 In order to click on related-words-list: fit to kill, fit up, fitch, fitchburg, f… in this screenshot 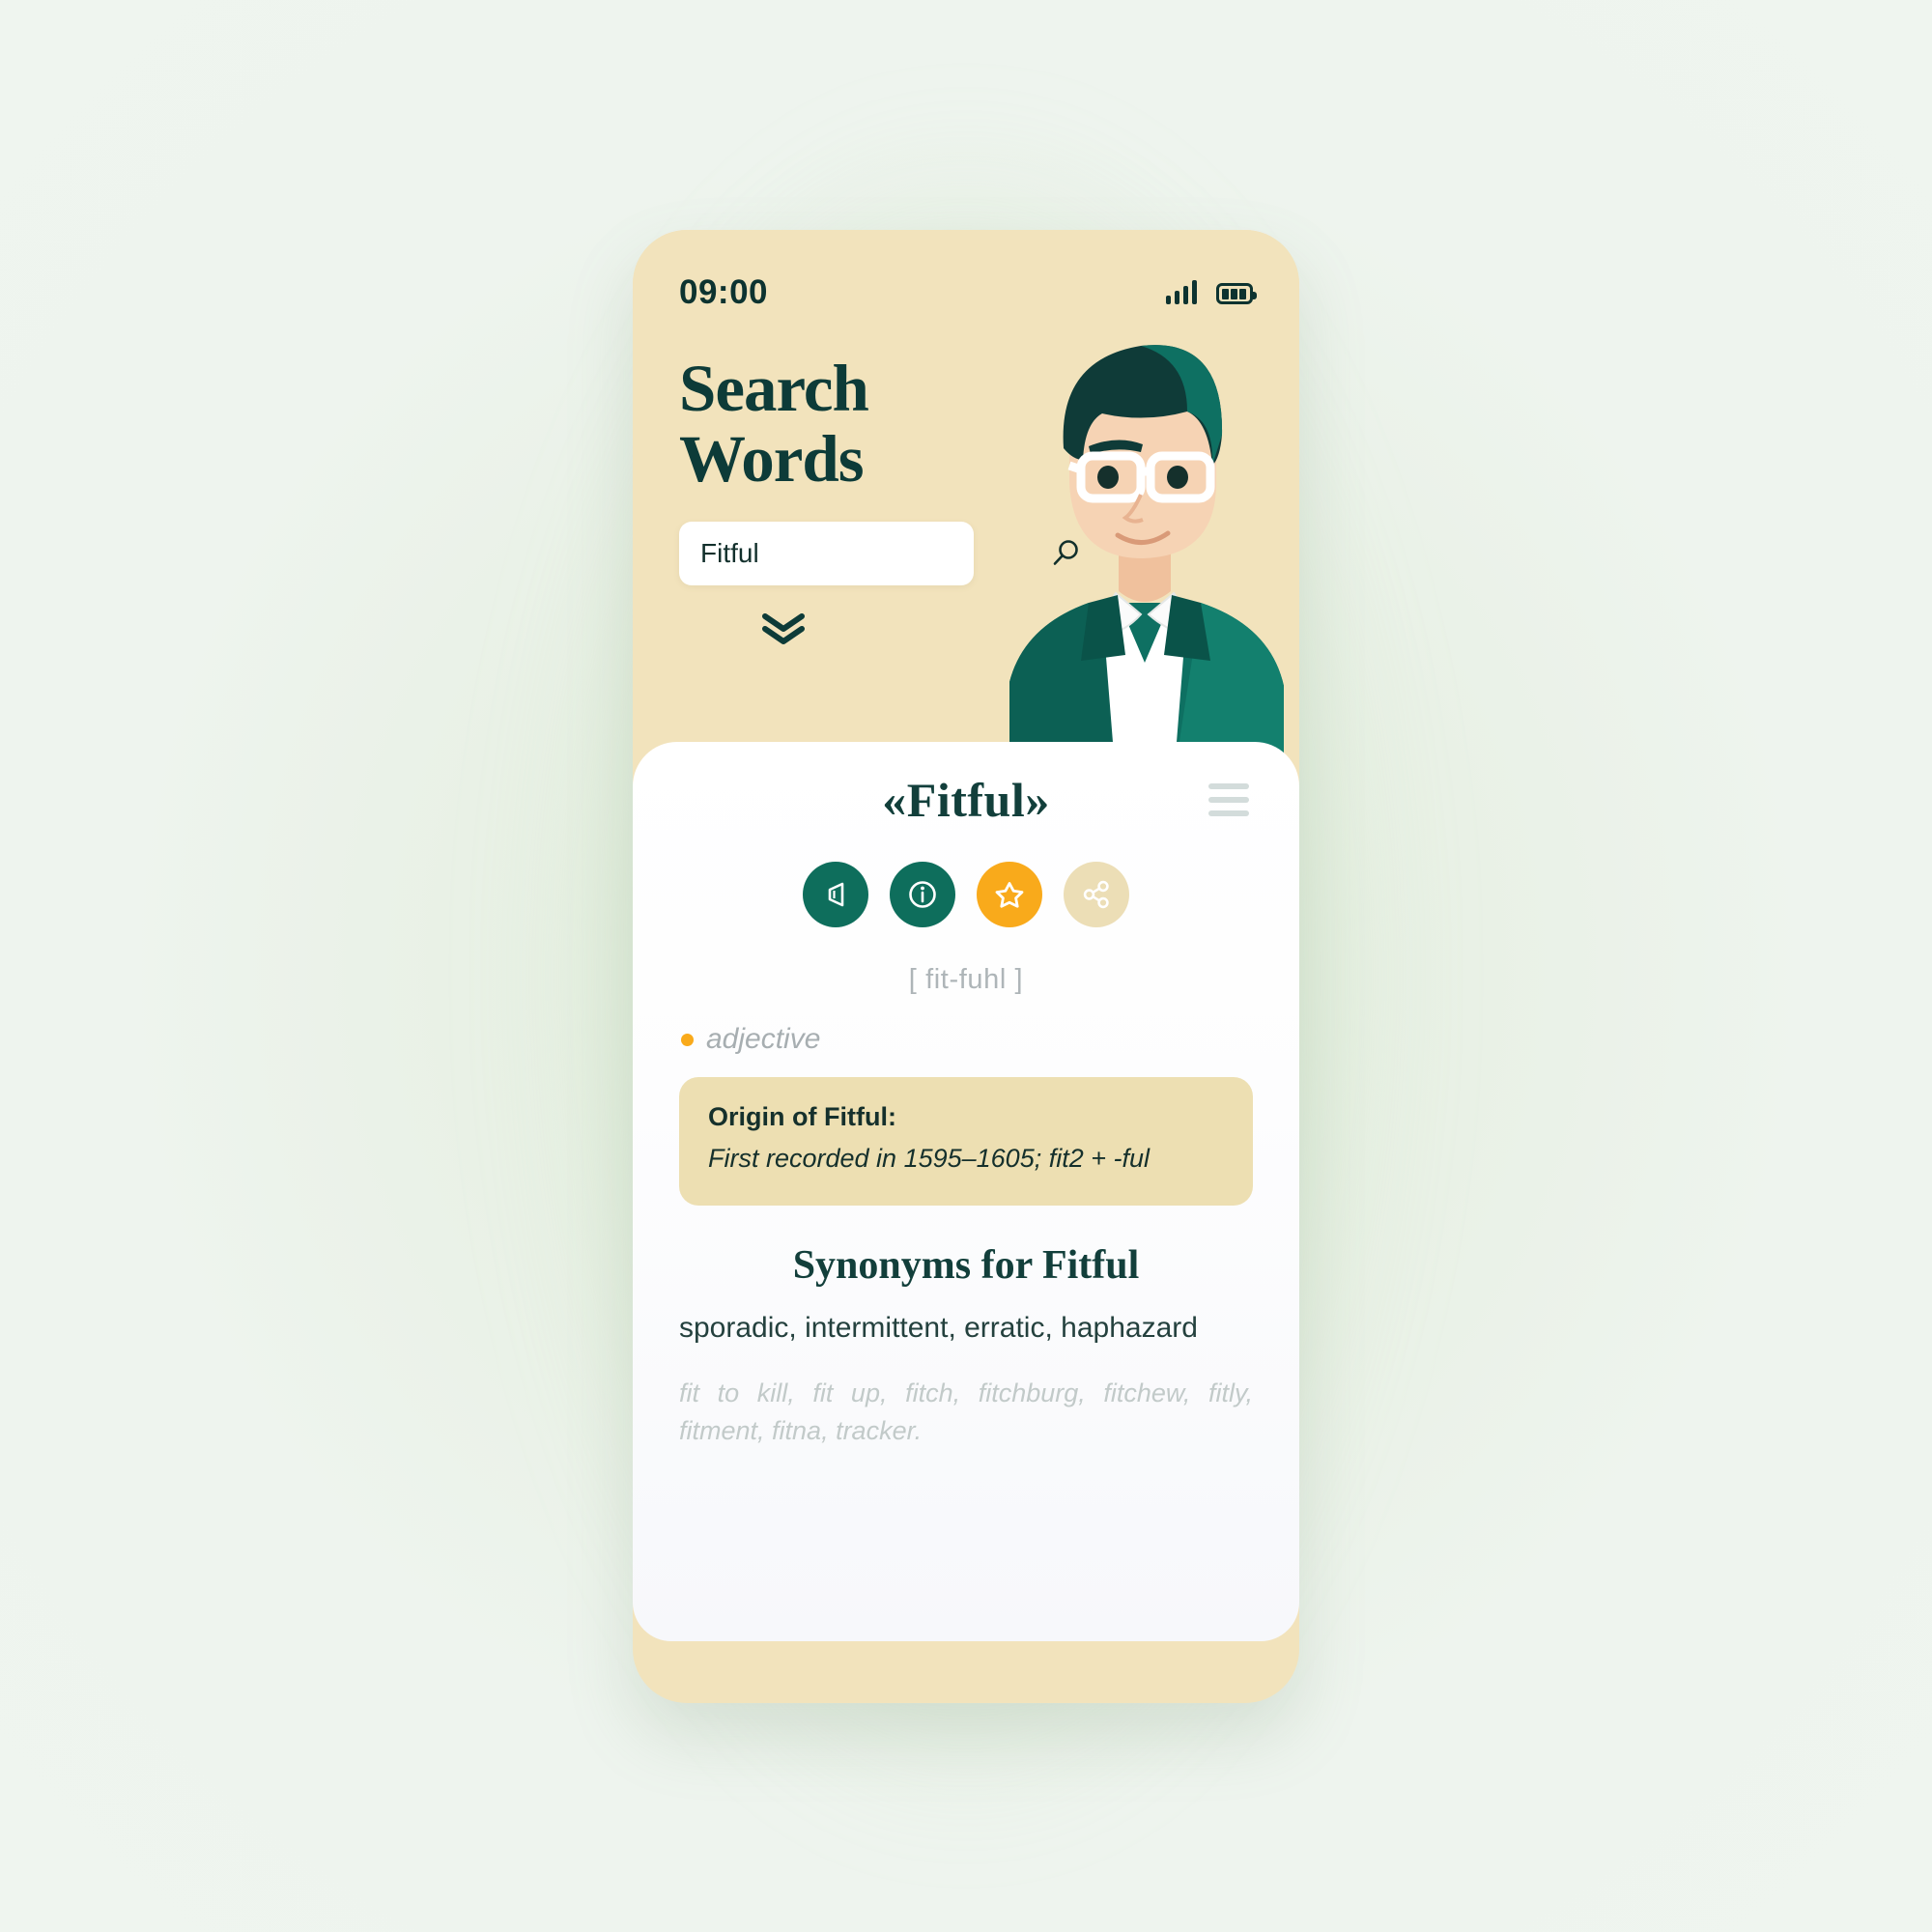, I will do `click(966, 1412)`.